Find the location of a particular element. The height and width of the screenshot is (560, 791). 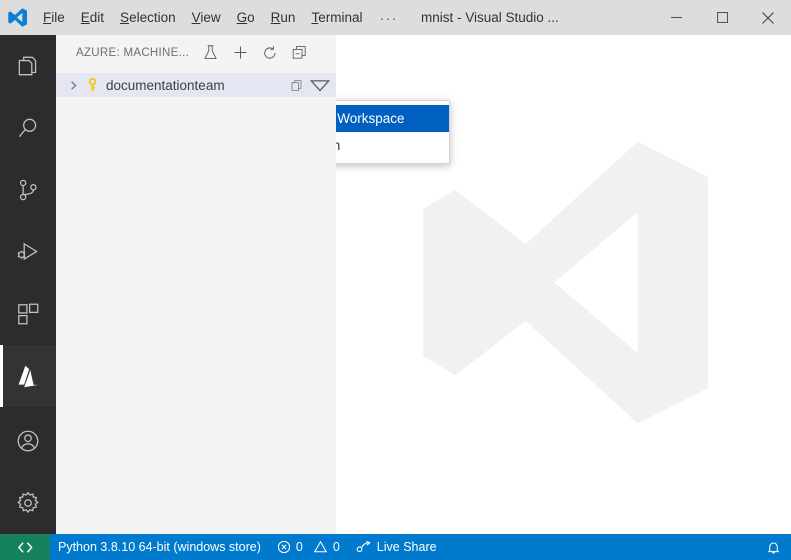

warnings-count: 0 is located at coordinates (336, 547).